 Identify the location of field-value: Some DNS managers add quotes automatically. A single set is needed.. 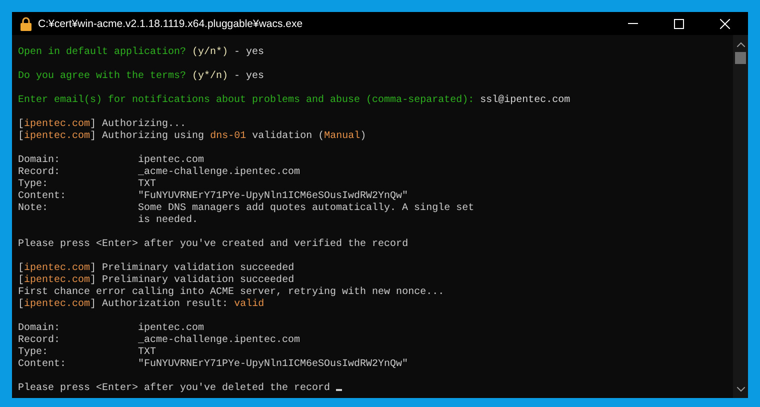
(306, 215).